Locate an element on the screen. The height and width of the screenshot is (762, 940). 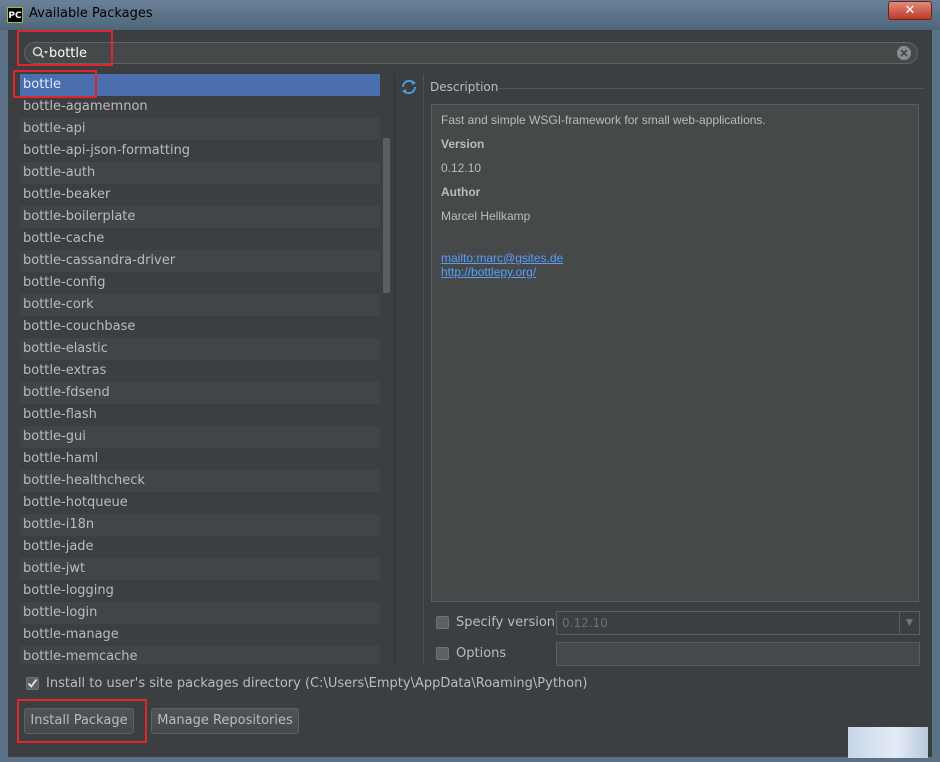
package-list-item: bottle-cork is located at coordinates (200, 305).